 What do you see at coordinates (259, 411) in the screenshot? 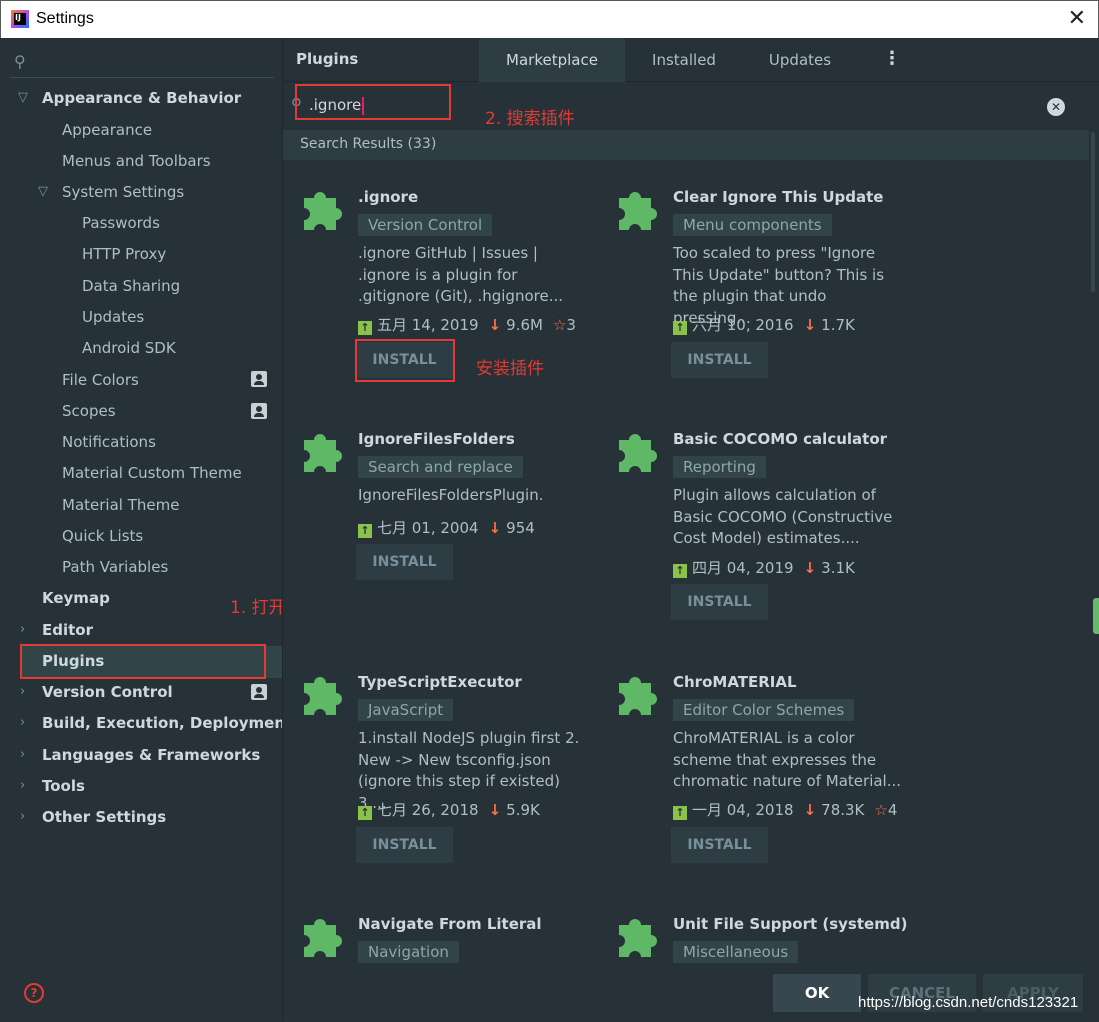
I see `project-level-icon` at bounding box center [259, 411].